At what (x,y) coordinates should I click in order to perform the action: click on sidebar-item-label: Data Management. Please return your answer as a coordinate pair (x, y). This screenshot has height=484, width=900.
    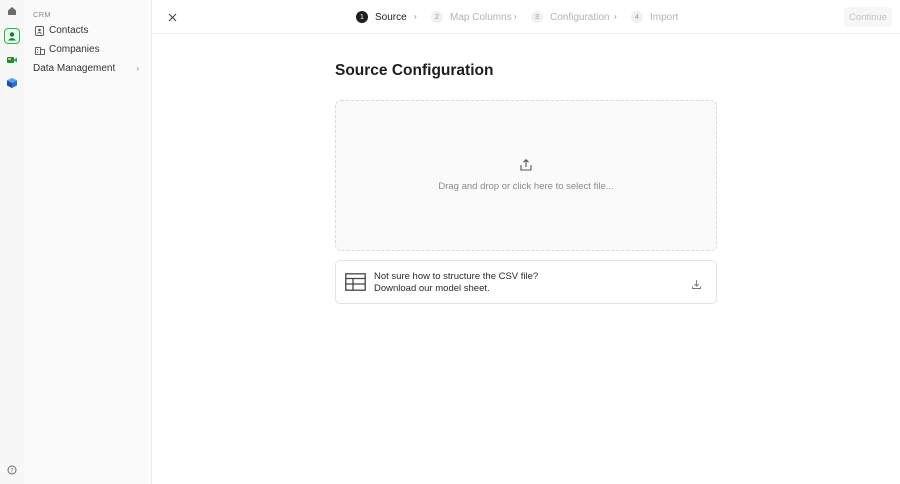
    Looking at the image, I should click on (74, 68).